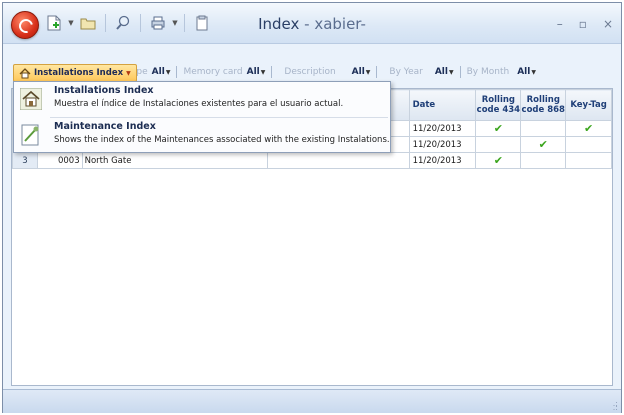 The width and height of the screenshot is (624, 415). What do you see at coordinates (30, 135) in the screenshot?
I see `maintenance-icon` at bounding box center [30, 135].